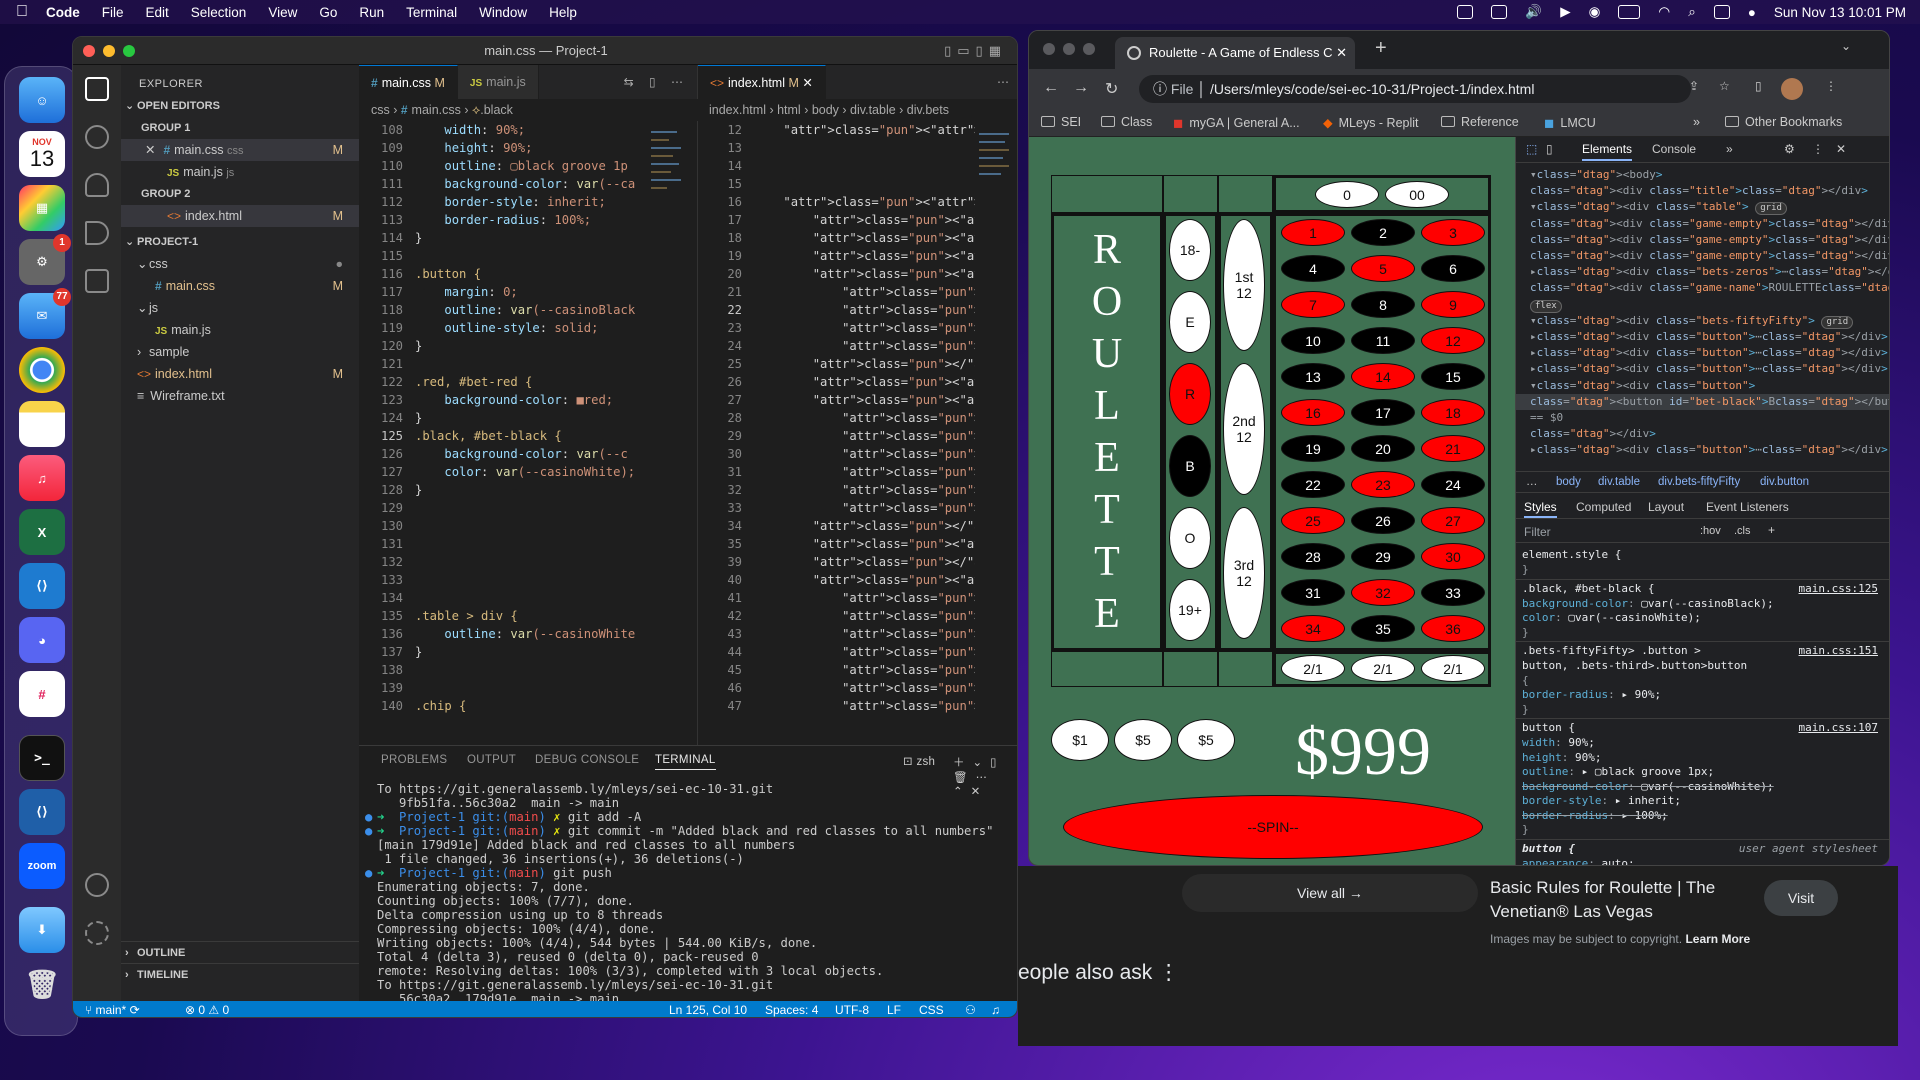  What do you see at coordinates (1595, 816) in the screenshot?
I see `style-declaration: border-radius: ▸ 100%;` at bounding box center [1595, 816].